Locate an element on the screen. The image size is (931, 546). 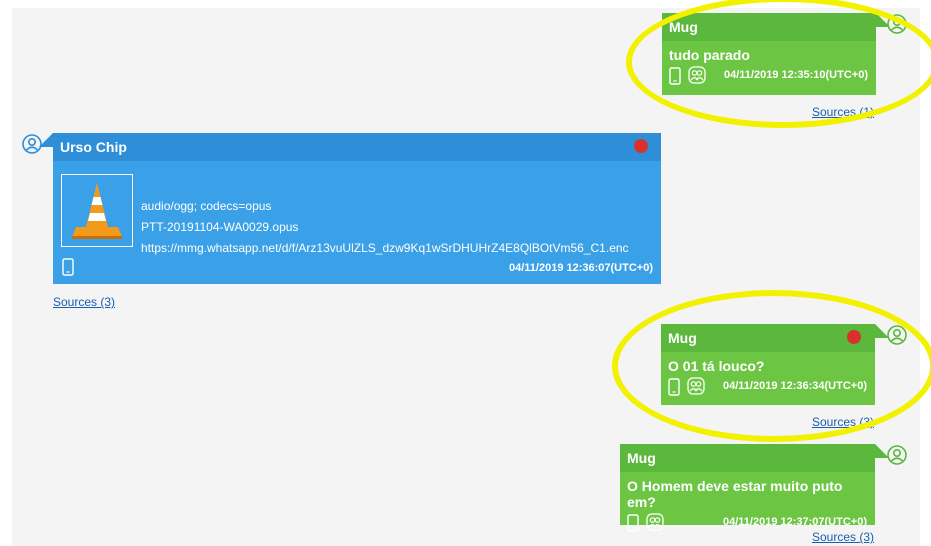
attachment-mime: audio/ogg; codecs=opus is located at coordinates (206, 206).